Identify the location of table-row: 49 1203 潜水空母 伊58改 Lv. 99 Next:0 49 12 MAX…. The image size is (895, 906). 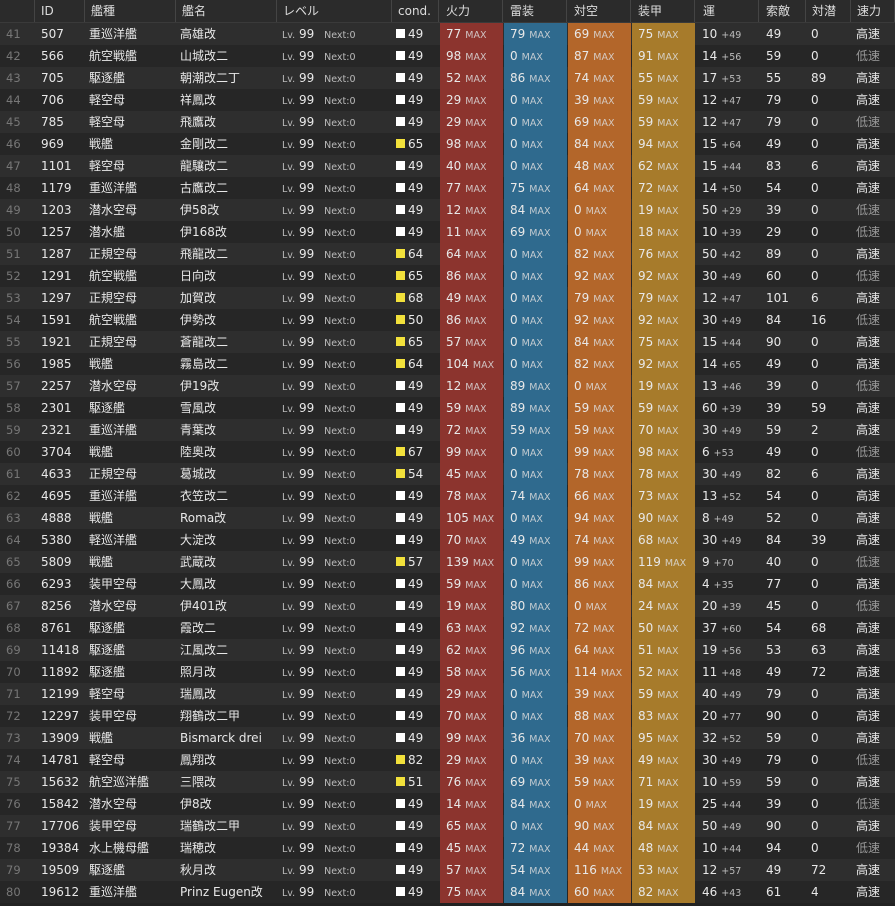
(447, 210).